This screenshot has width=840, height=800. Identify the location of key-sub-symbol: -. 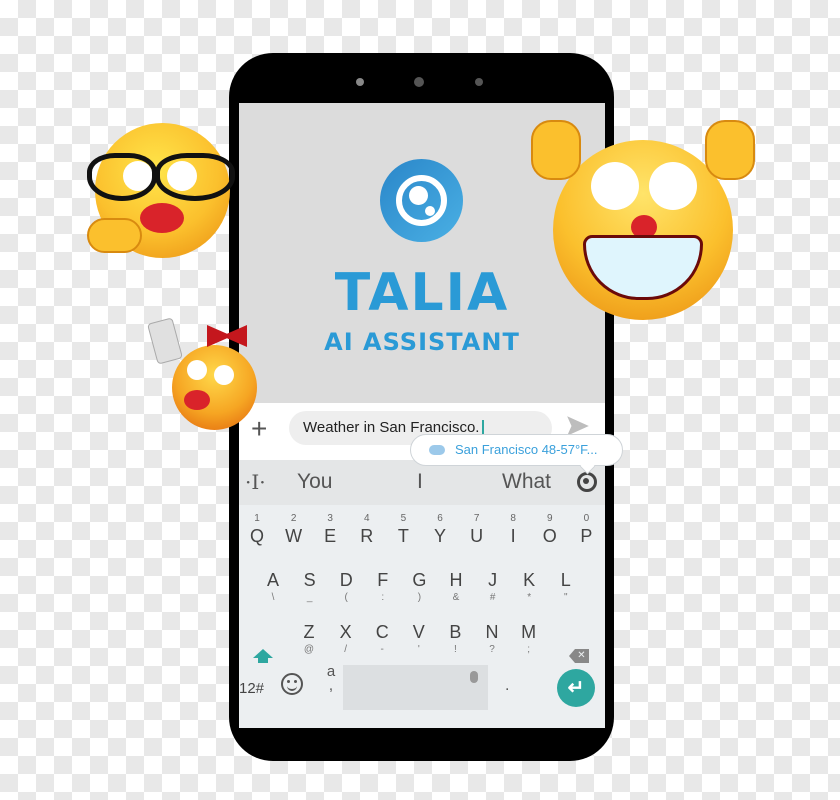
(382, 649).